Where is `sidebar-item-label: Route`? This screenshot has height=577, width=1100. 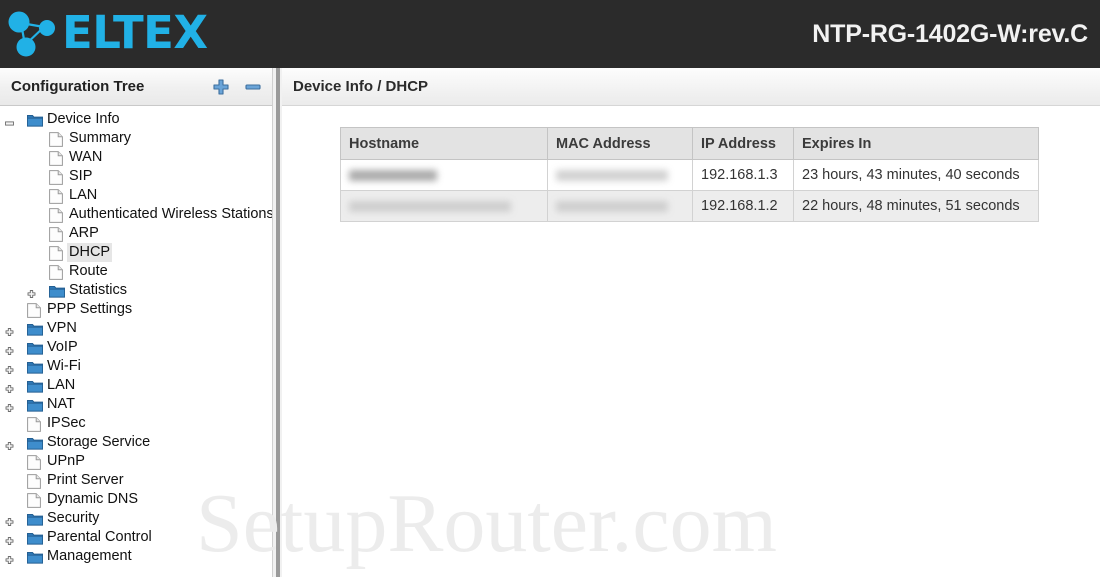
sidebar-item-label: Route is located at coordinates (88, 271).